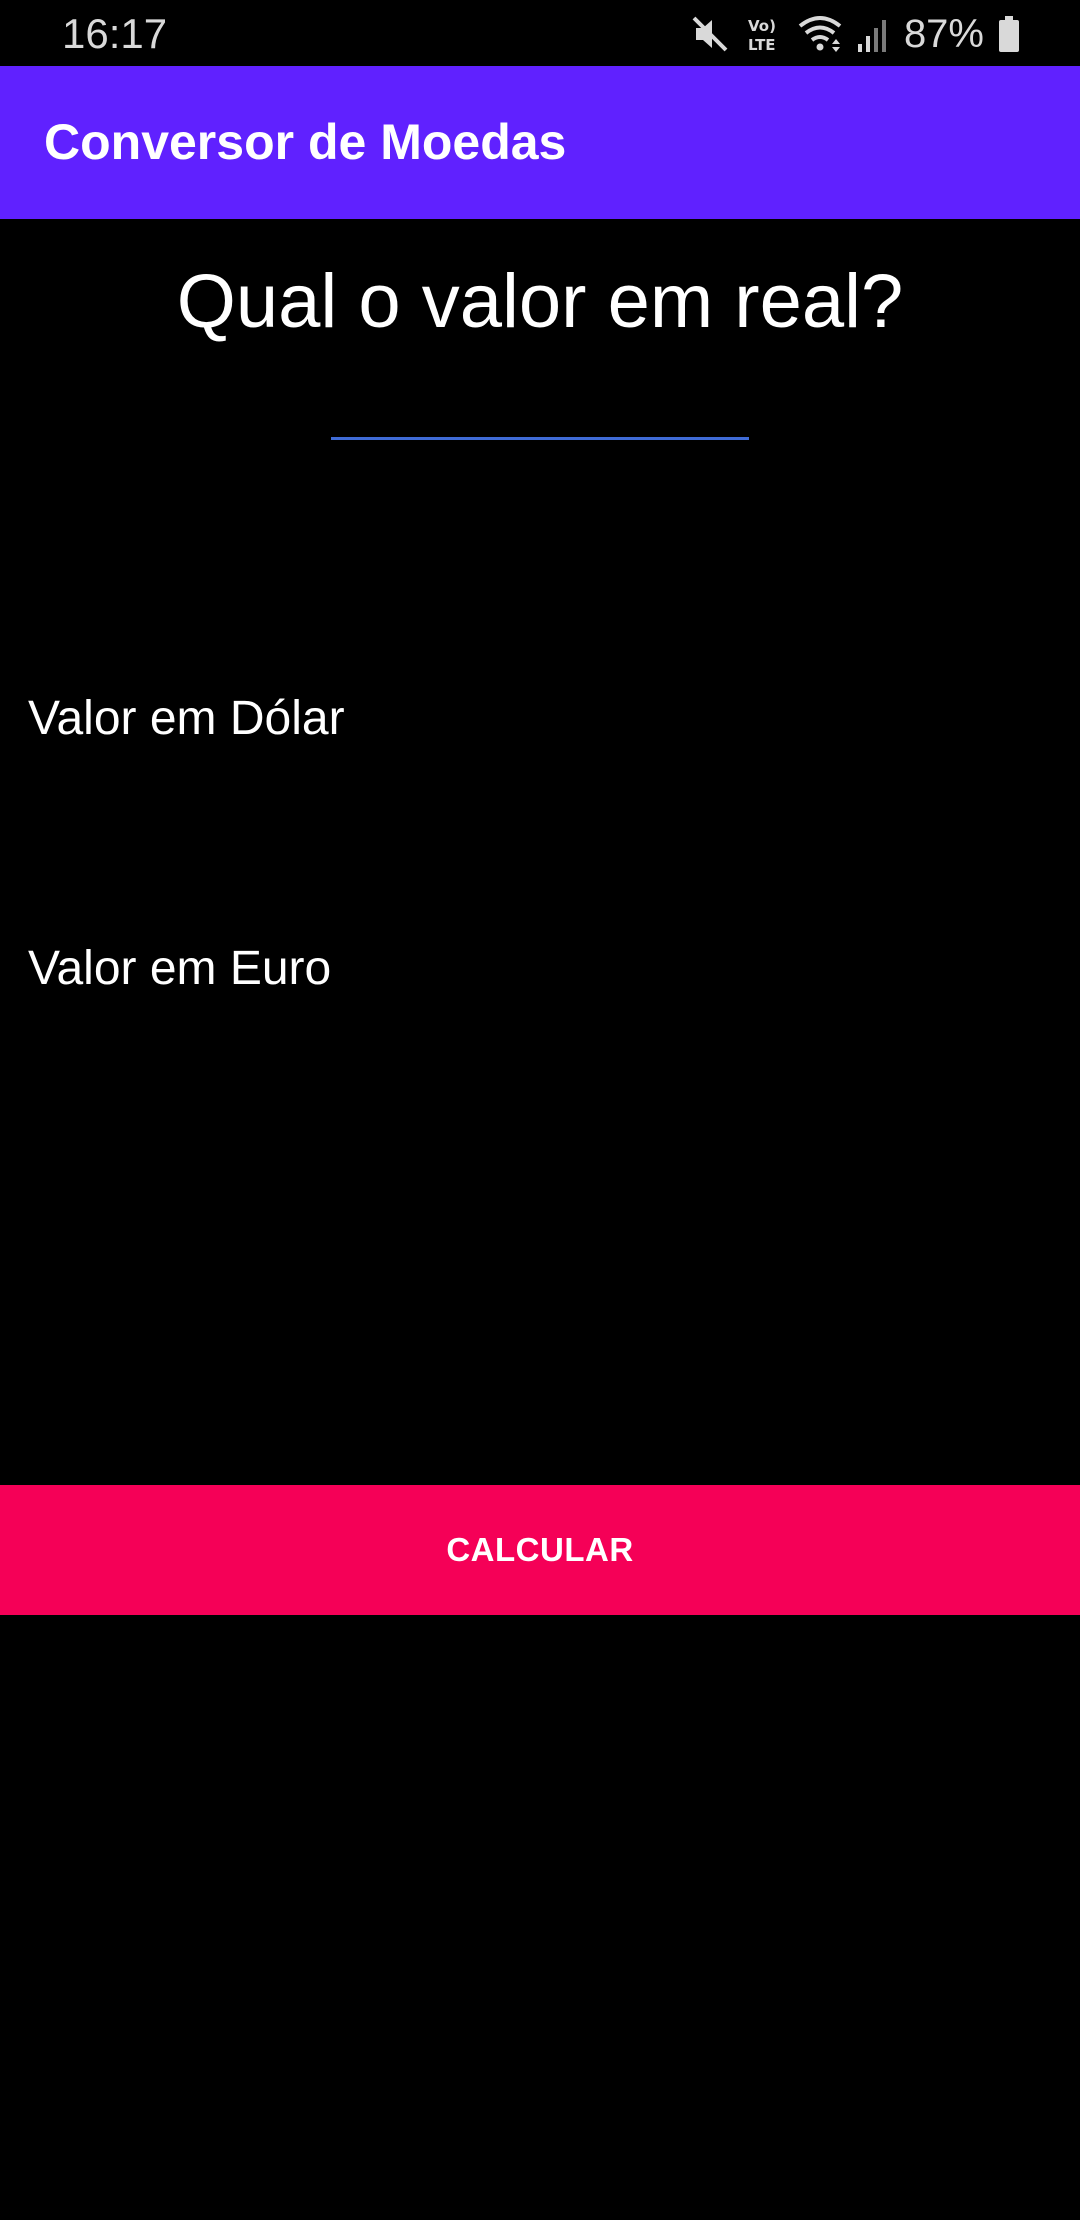  Describe the element at coordinates (540, 301) in the screenshot. I see `question-heading: Qual o valor em real?` at that location.